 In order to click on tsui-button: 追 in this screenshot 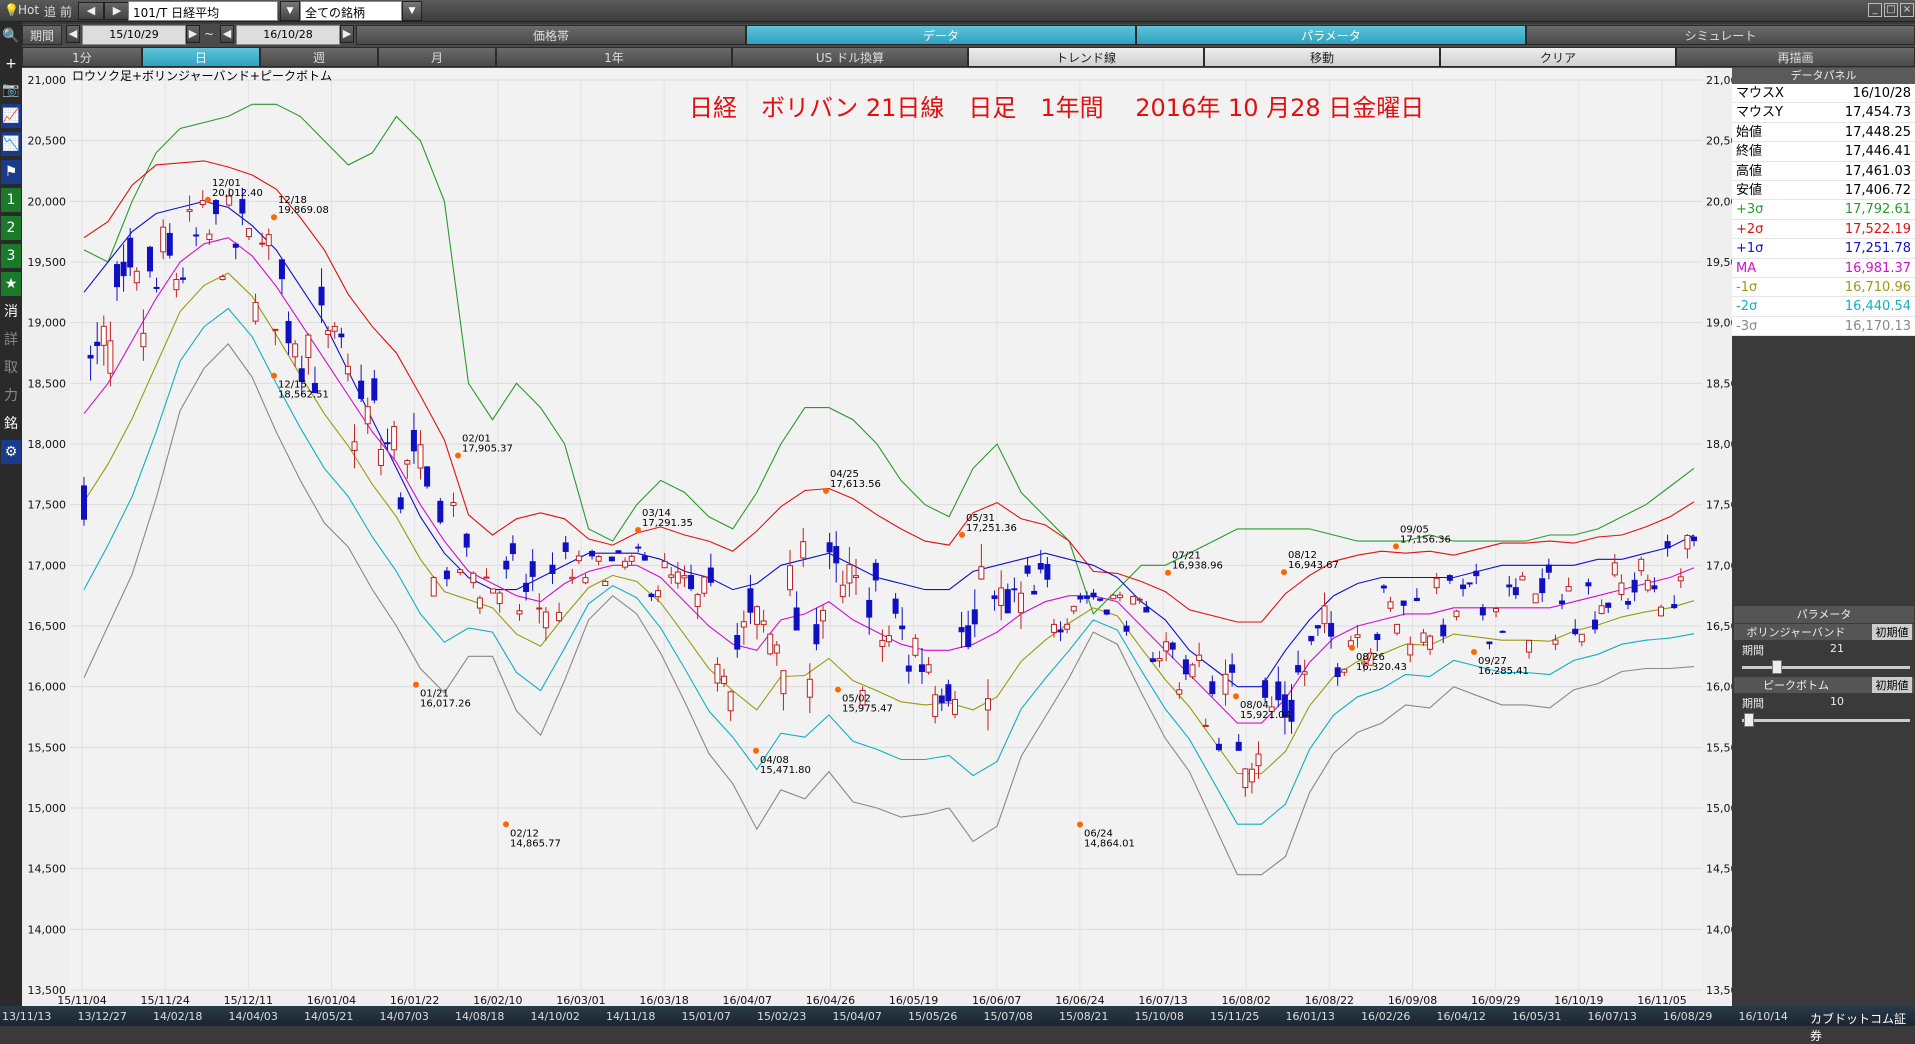, I will do `click(50, 11)`.